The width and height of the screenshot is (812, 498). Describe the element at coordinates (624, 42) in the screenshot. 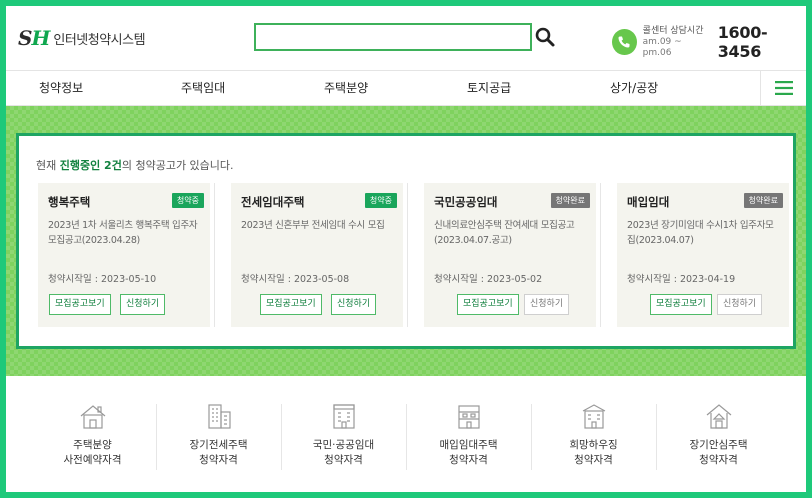

I see `phone-icon` at that location.